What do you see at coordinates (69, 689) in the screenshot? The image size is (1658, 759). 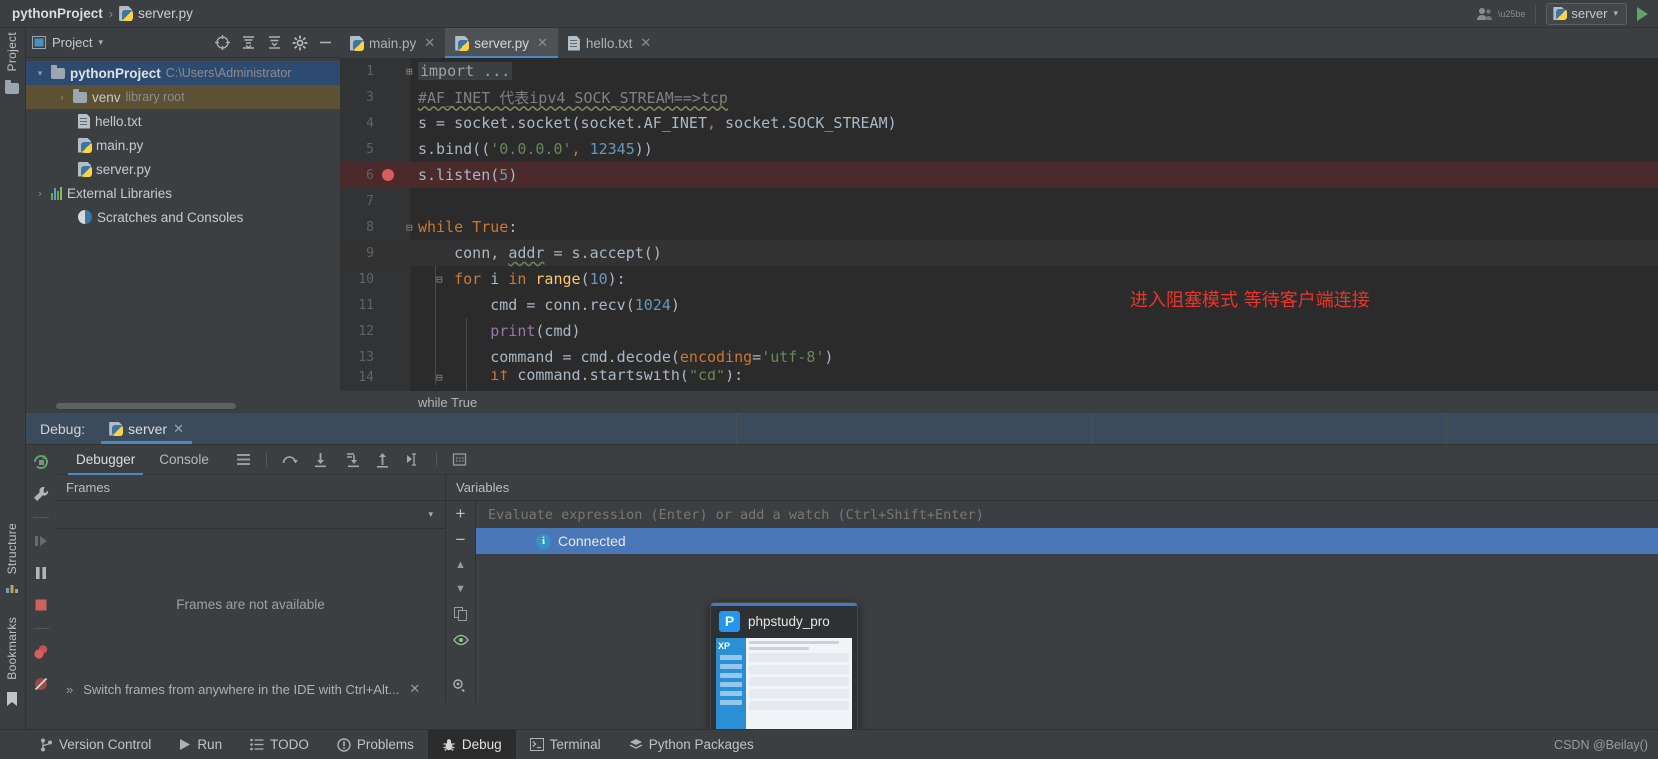 I see `expand-hint-icon: »` at bounding box center [69, 689].